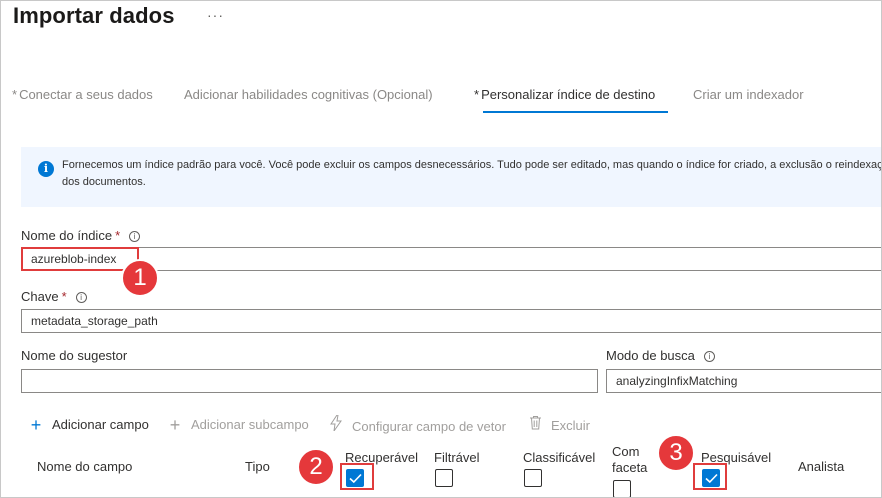 The image size is (882, 498). I want to click on delete-button: Excluir, so click(558, 424).